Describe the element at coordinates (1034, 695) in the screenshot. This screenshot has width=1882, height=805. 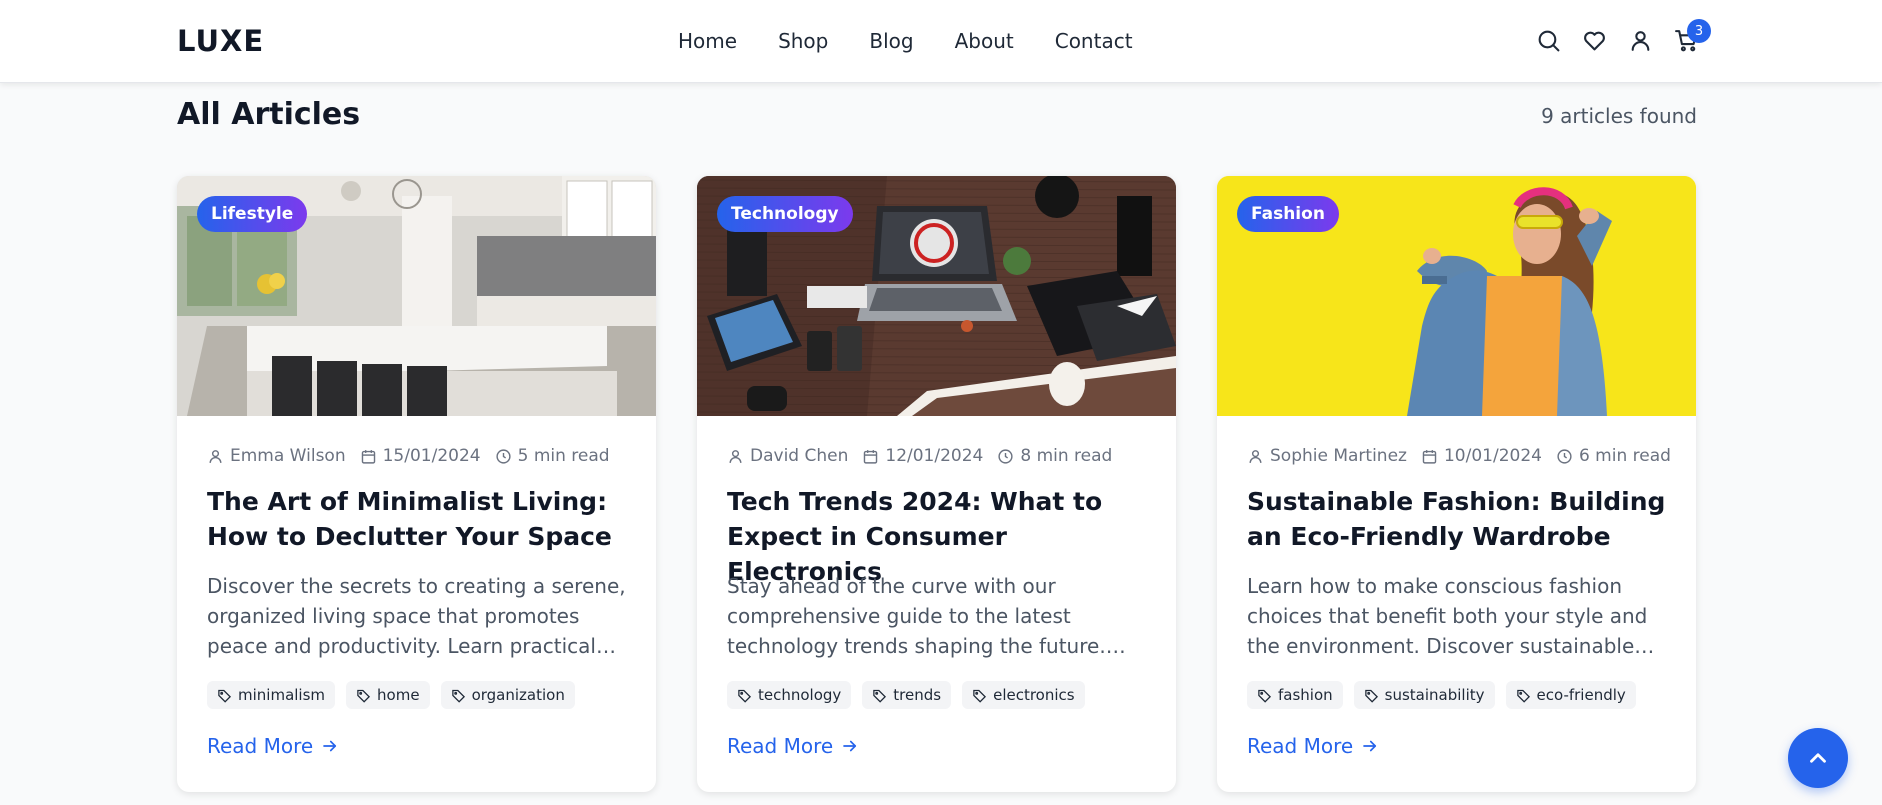
I see `tag-label: electronics` at that location.